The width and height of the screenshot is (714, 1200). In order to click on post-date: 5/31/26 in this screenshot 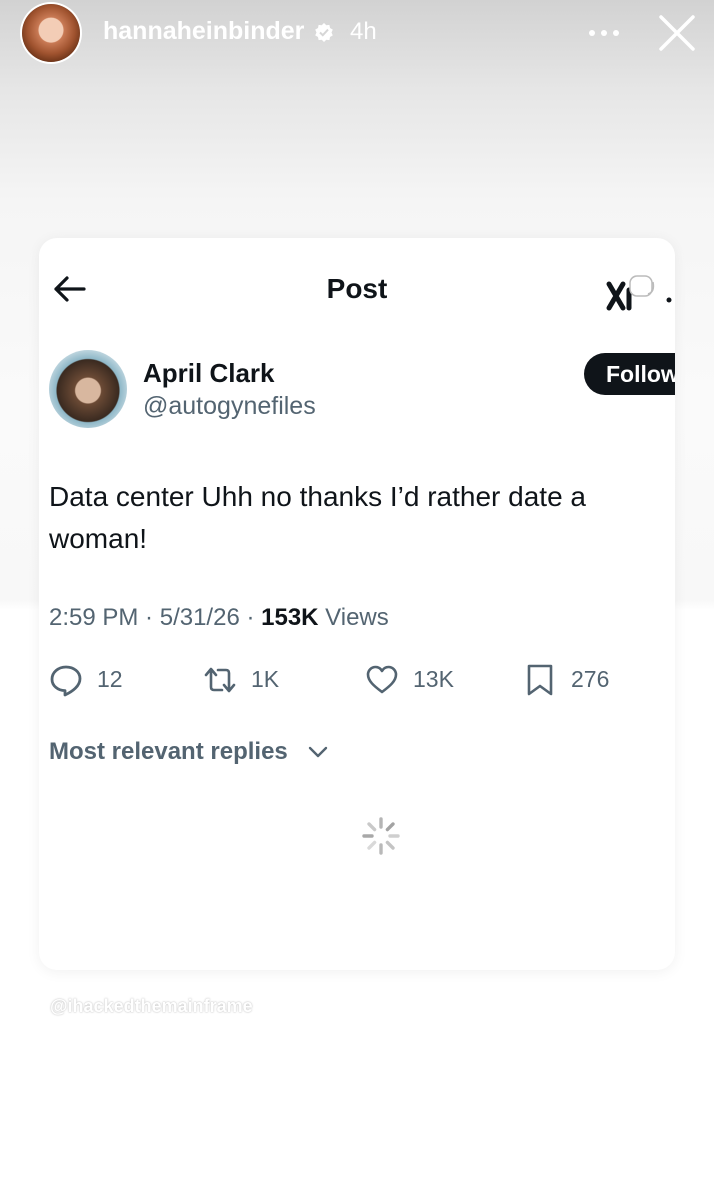, I will do `click(199, 617)`.